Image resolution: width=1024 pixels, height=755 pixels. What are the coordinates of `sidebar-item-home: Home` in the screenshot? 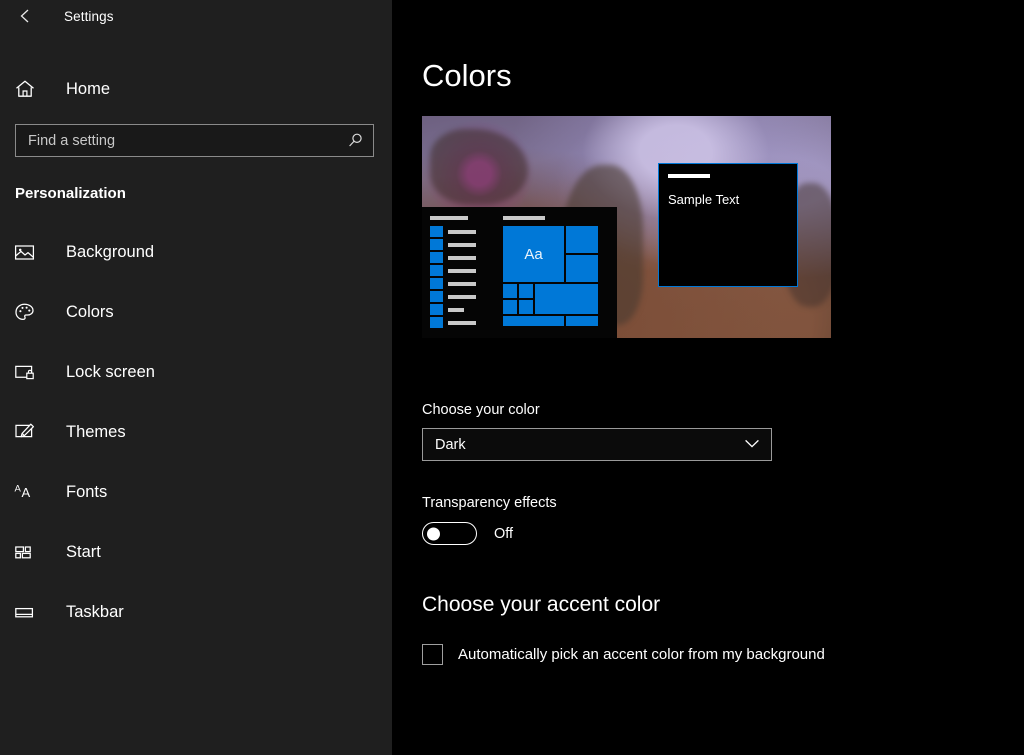 It's located at (196, 89).